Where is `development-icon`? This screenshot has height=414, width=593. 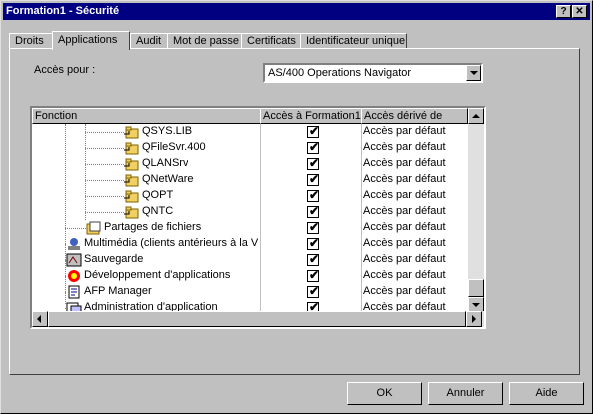
development-icon is located at coordinates (74, 276).